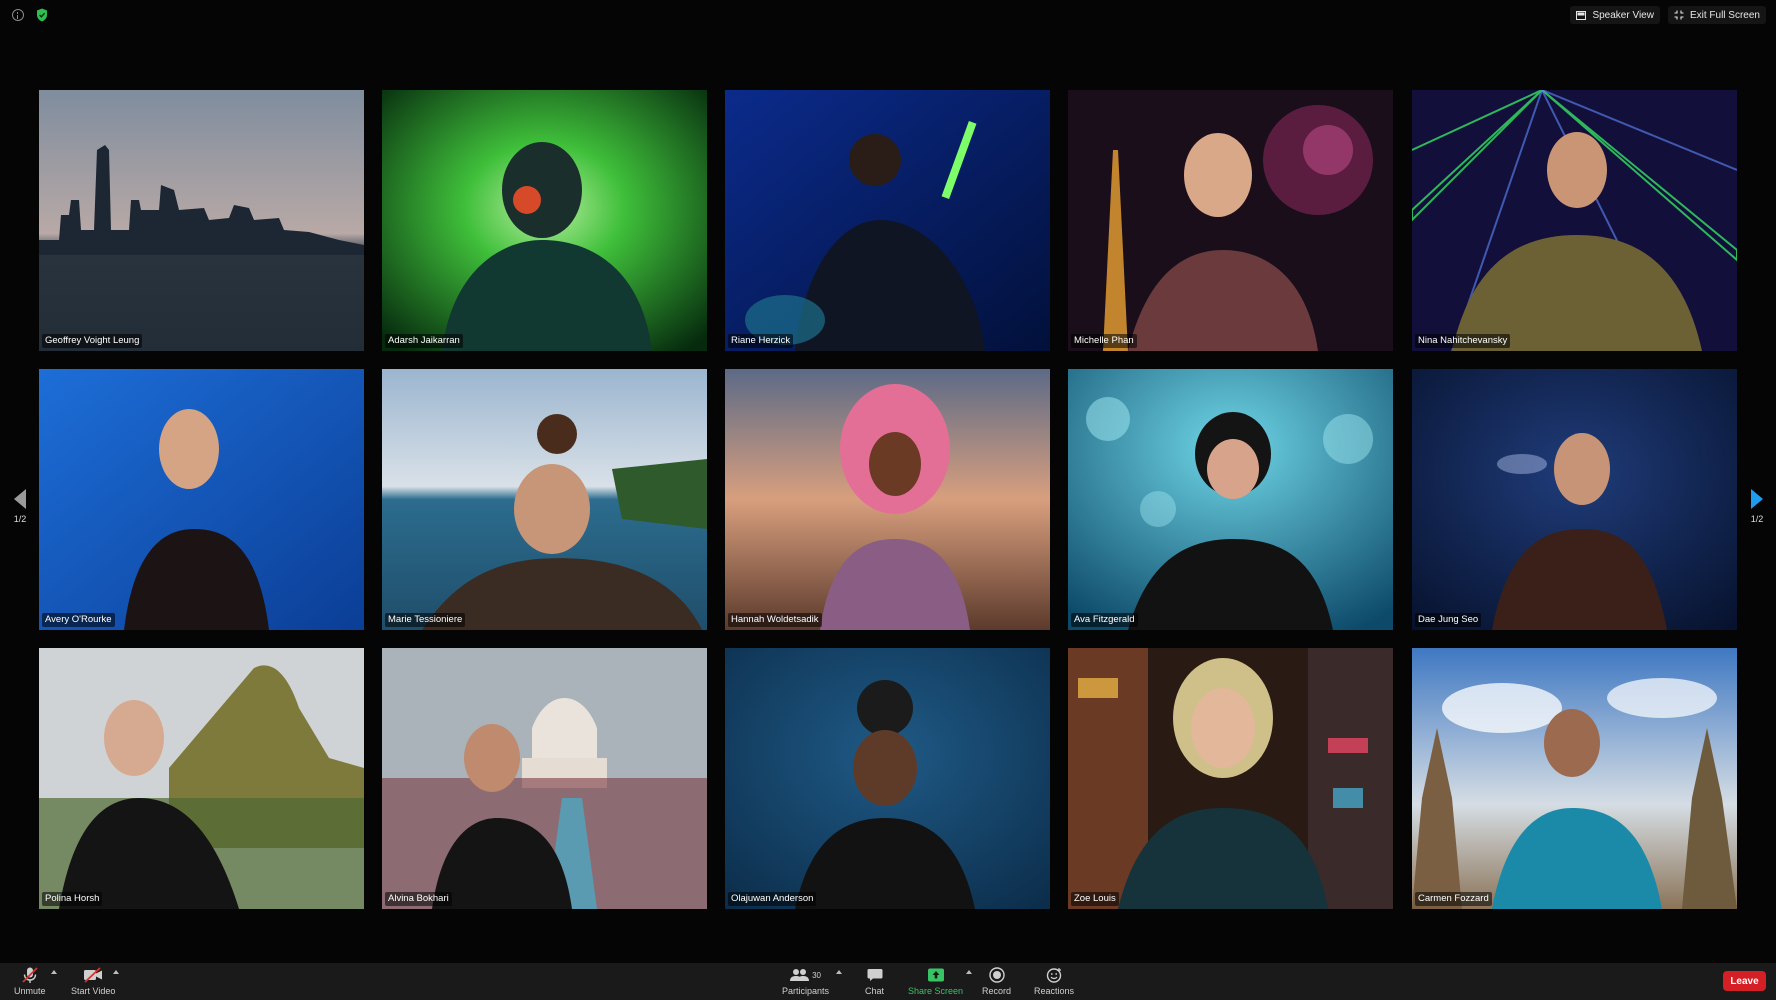 This screenshot has width=1776, height=1000. I want to click on video-tile: Dae Jung Seo, so click(1574, 499).